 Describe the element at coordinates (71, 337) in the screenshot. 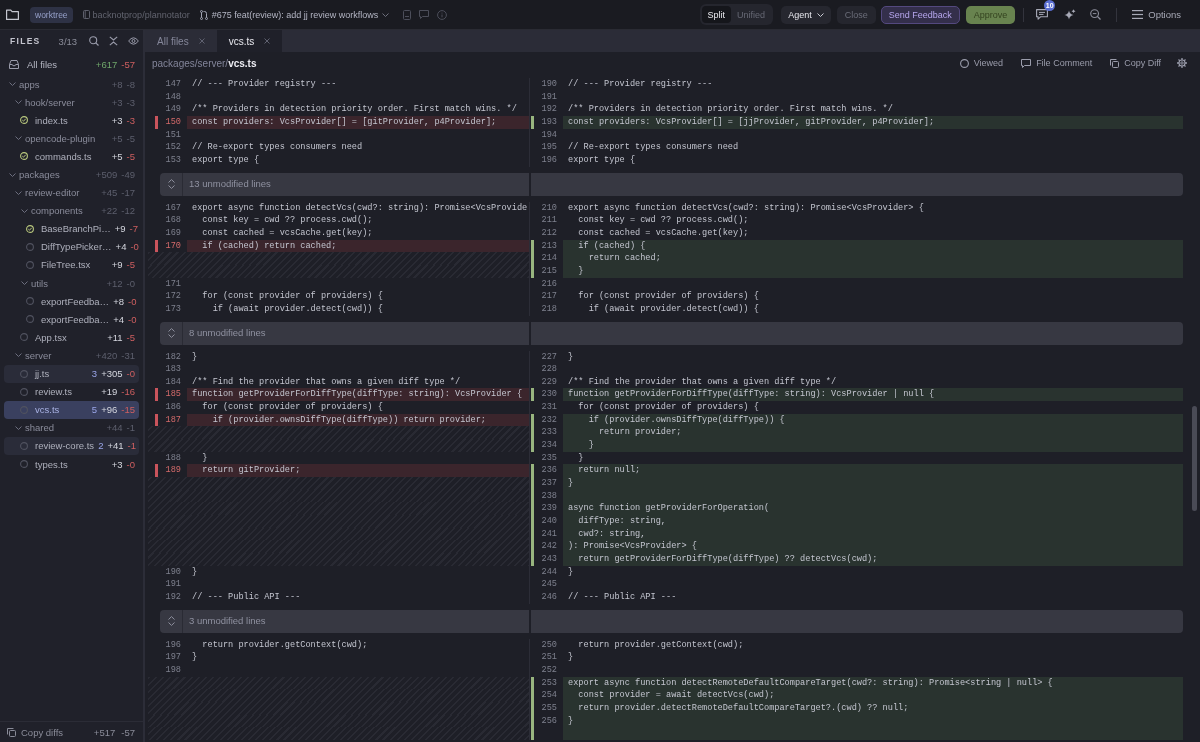

I see `file-row: App.tsx +11 -5` at that location.